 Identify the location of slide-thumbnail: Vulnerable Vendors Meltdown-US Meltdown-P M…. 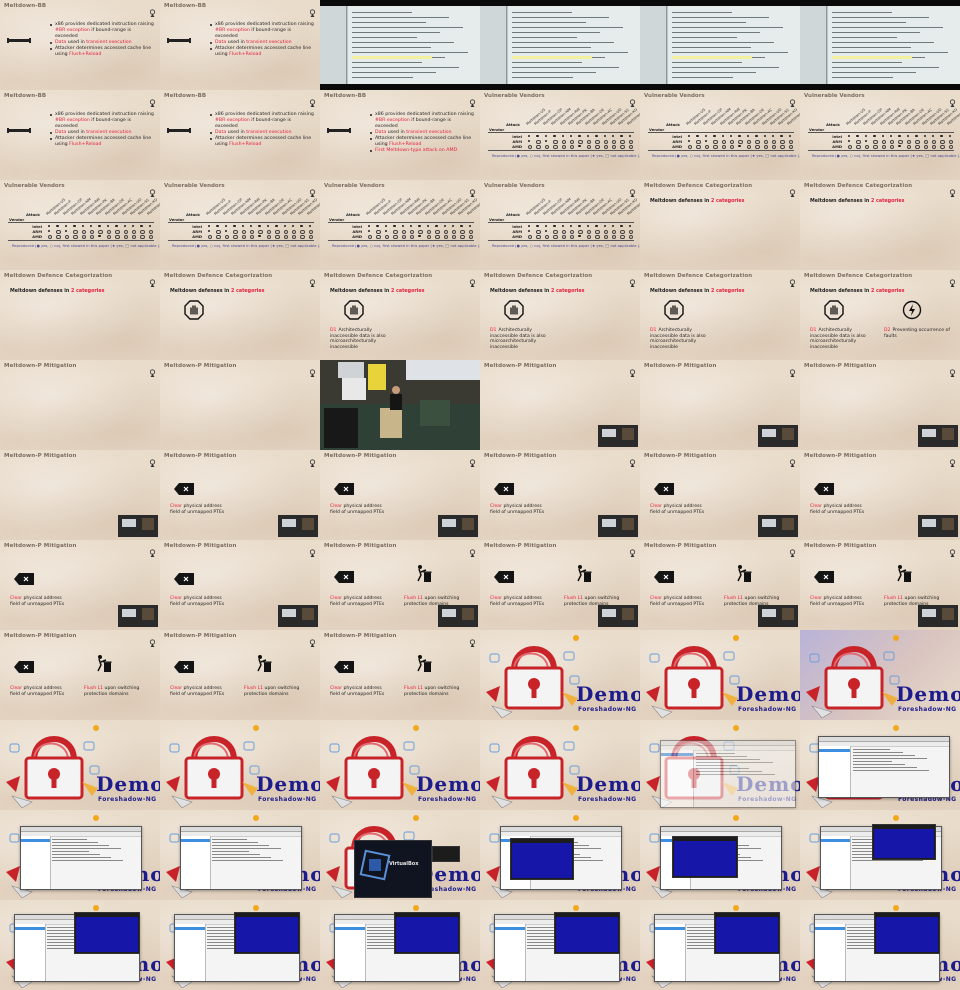
(880, 135).